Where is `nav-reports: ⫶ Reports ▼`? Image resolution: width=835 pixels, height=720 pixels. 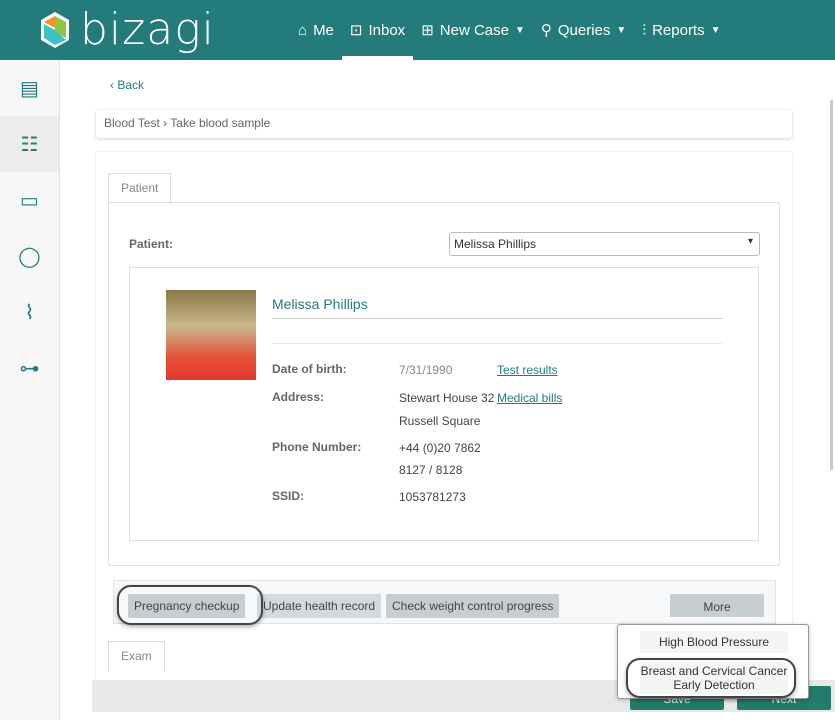
nav-reports: ⫶ Reports ▼ is located at coordinates (681, 30).